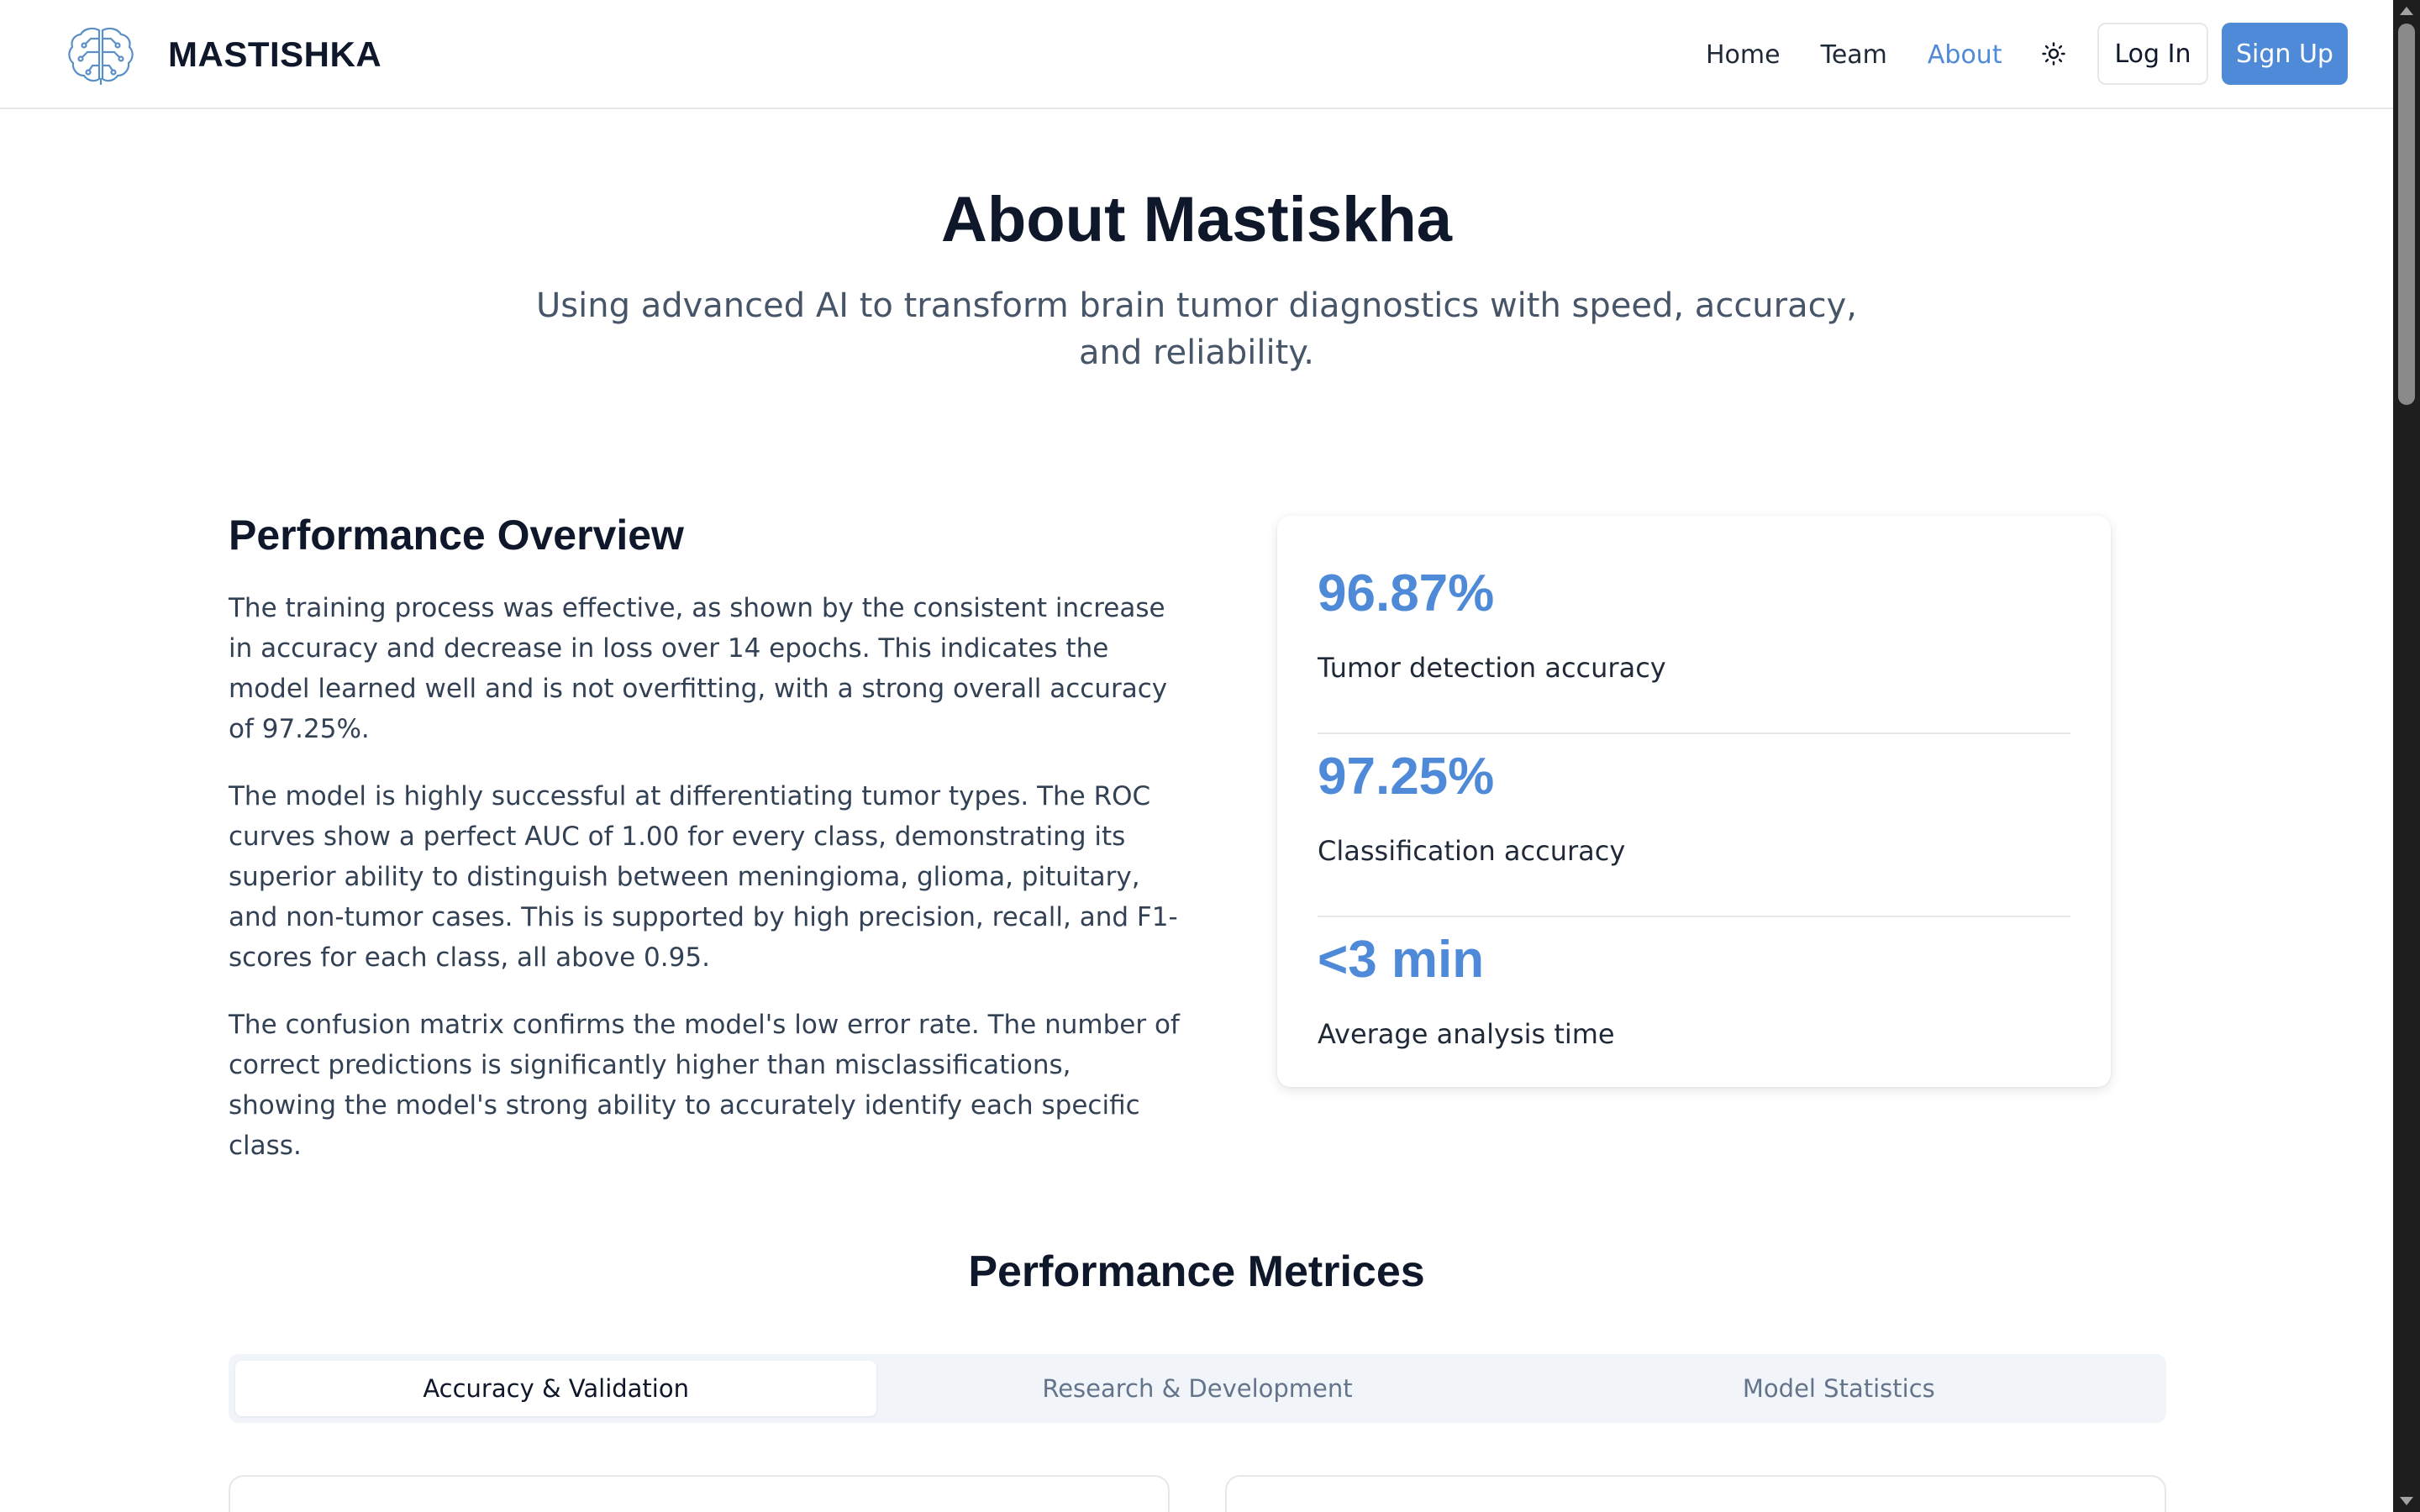  Describe the element at coordinates (1492, 668) in the screenshot. I see `stat-label: Tumor detection accuracy` at that location.